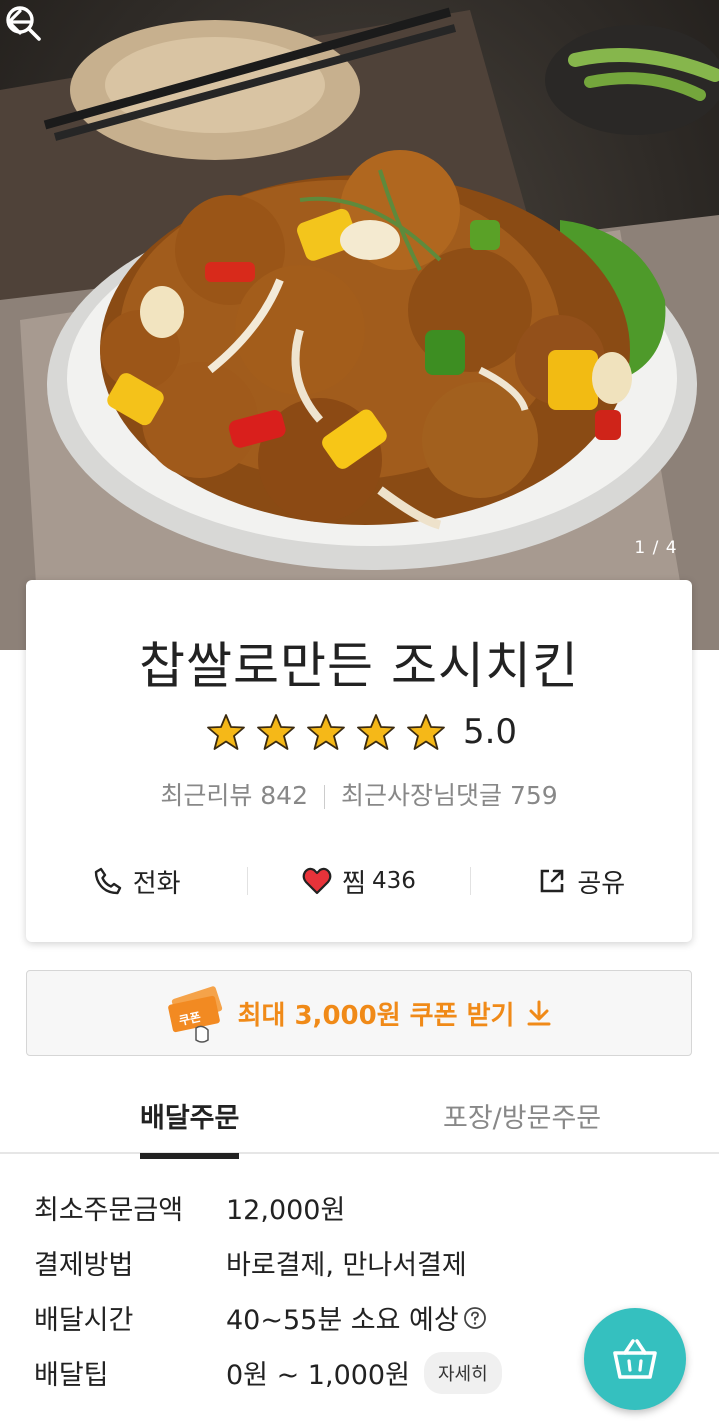 This screenshot has width=719, height=1423. Describe the element at coordinates (640, 548) in the screenshot. I see `page-current: 1` at that location.